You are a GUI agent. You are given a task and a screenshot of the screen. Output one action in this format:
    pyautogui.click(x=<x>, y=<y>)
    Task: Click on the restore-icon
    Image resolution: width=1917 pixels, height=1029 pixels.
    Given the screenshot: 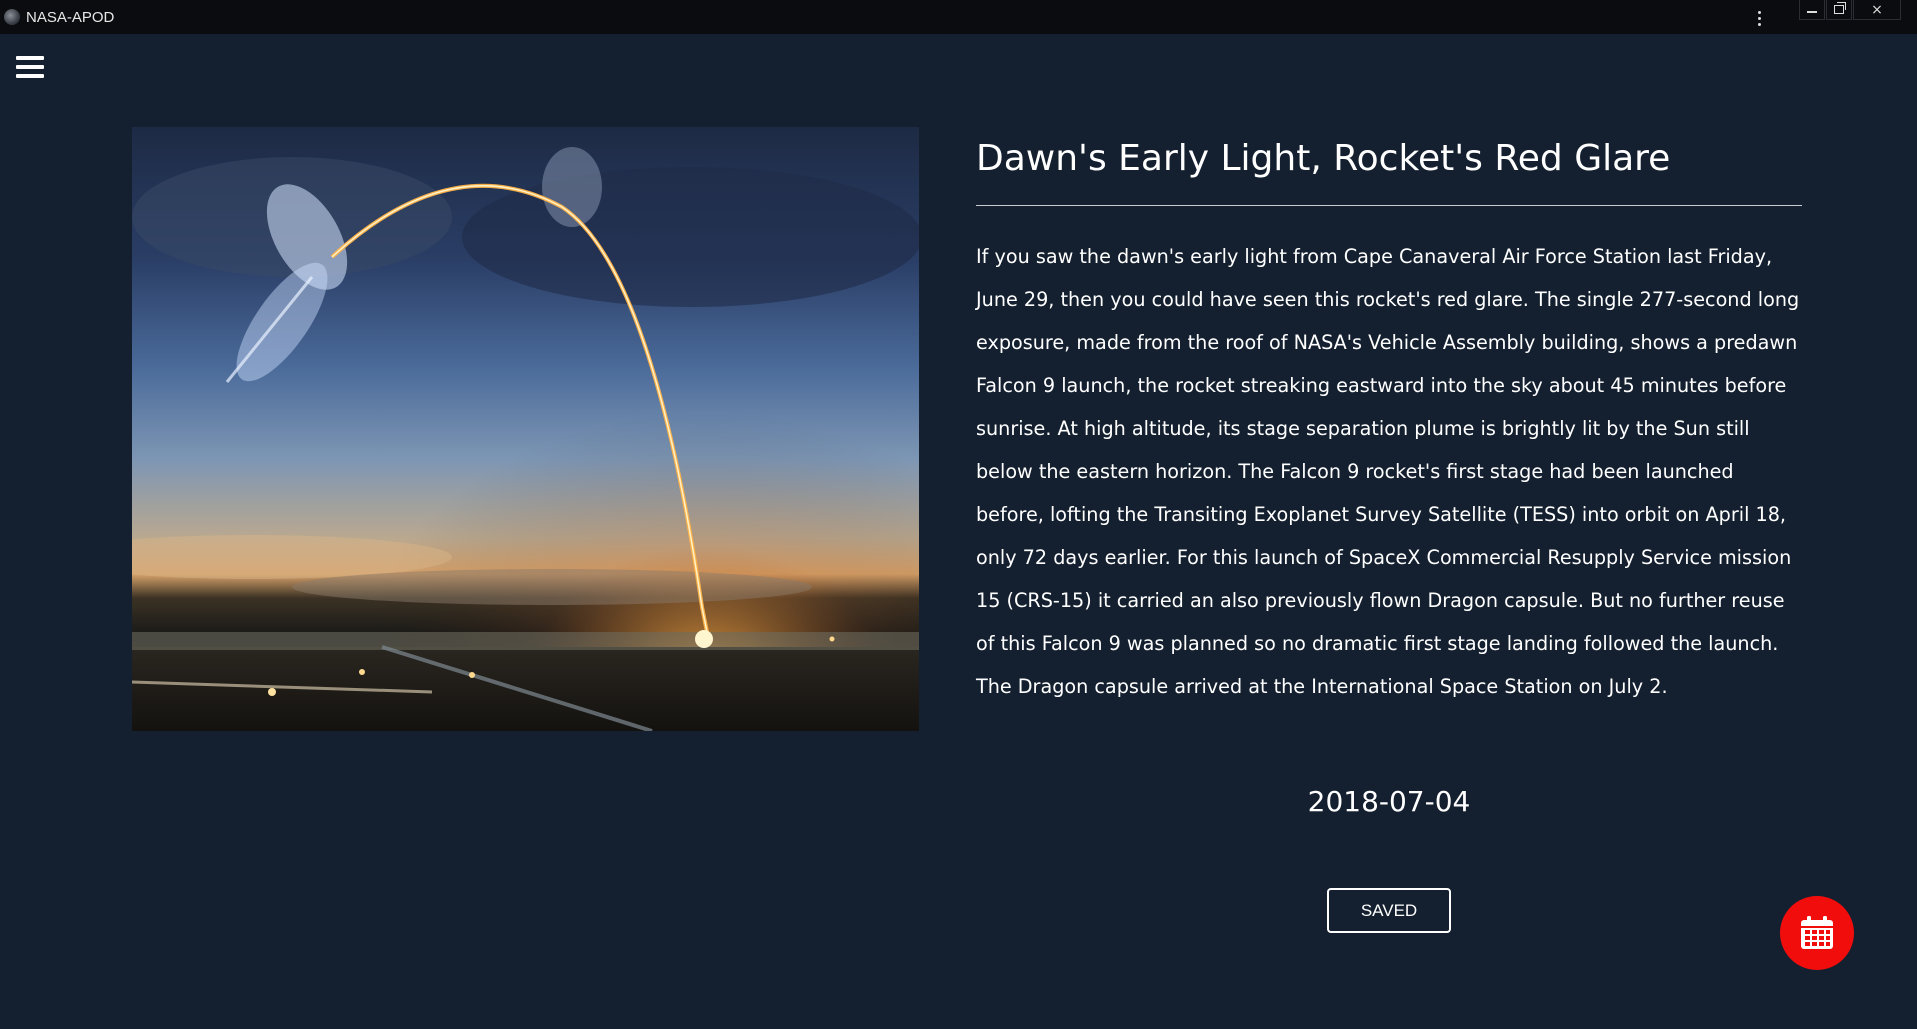 What is the action you would take?
    pyautogui.click(x=1840, y=8)
    